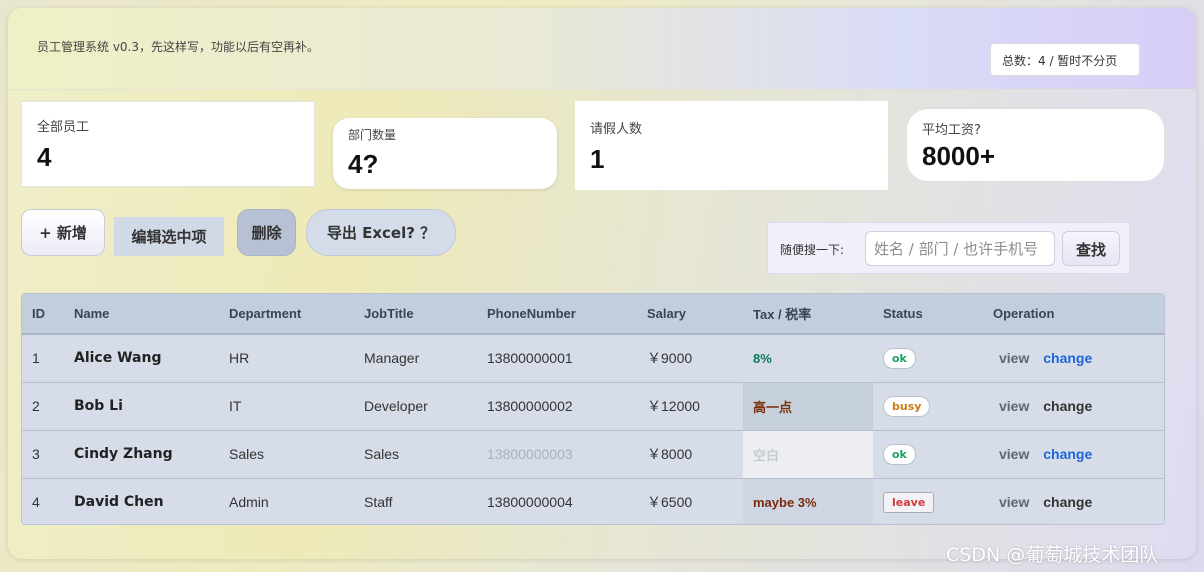 This screenshot has height=572, width=1204. Describe the element at coordinates (808, 501) in the screenshot. I see `cell-tax: maybe 3%` at that location.